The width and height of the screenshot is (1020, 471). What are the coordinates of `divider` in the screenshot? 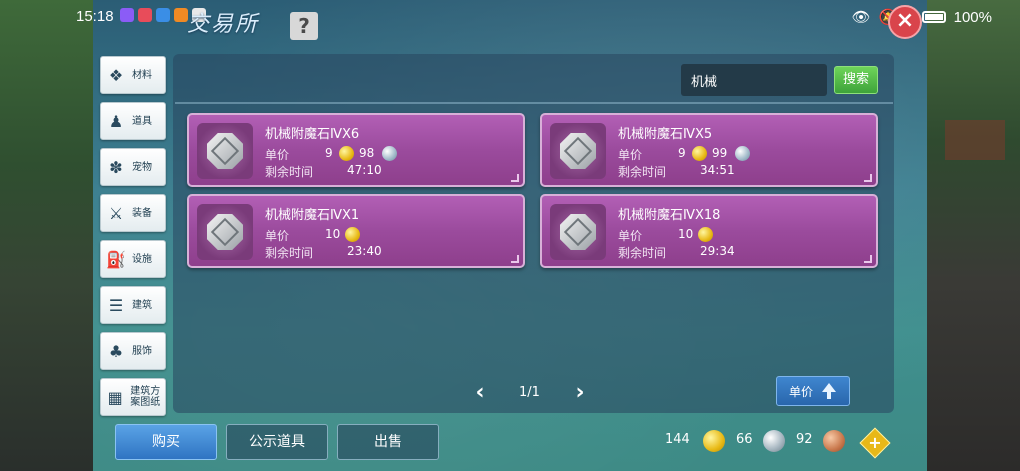 It's located at (534, 103).